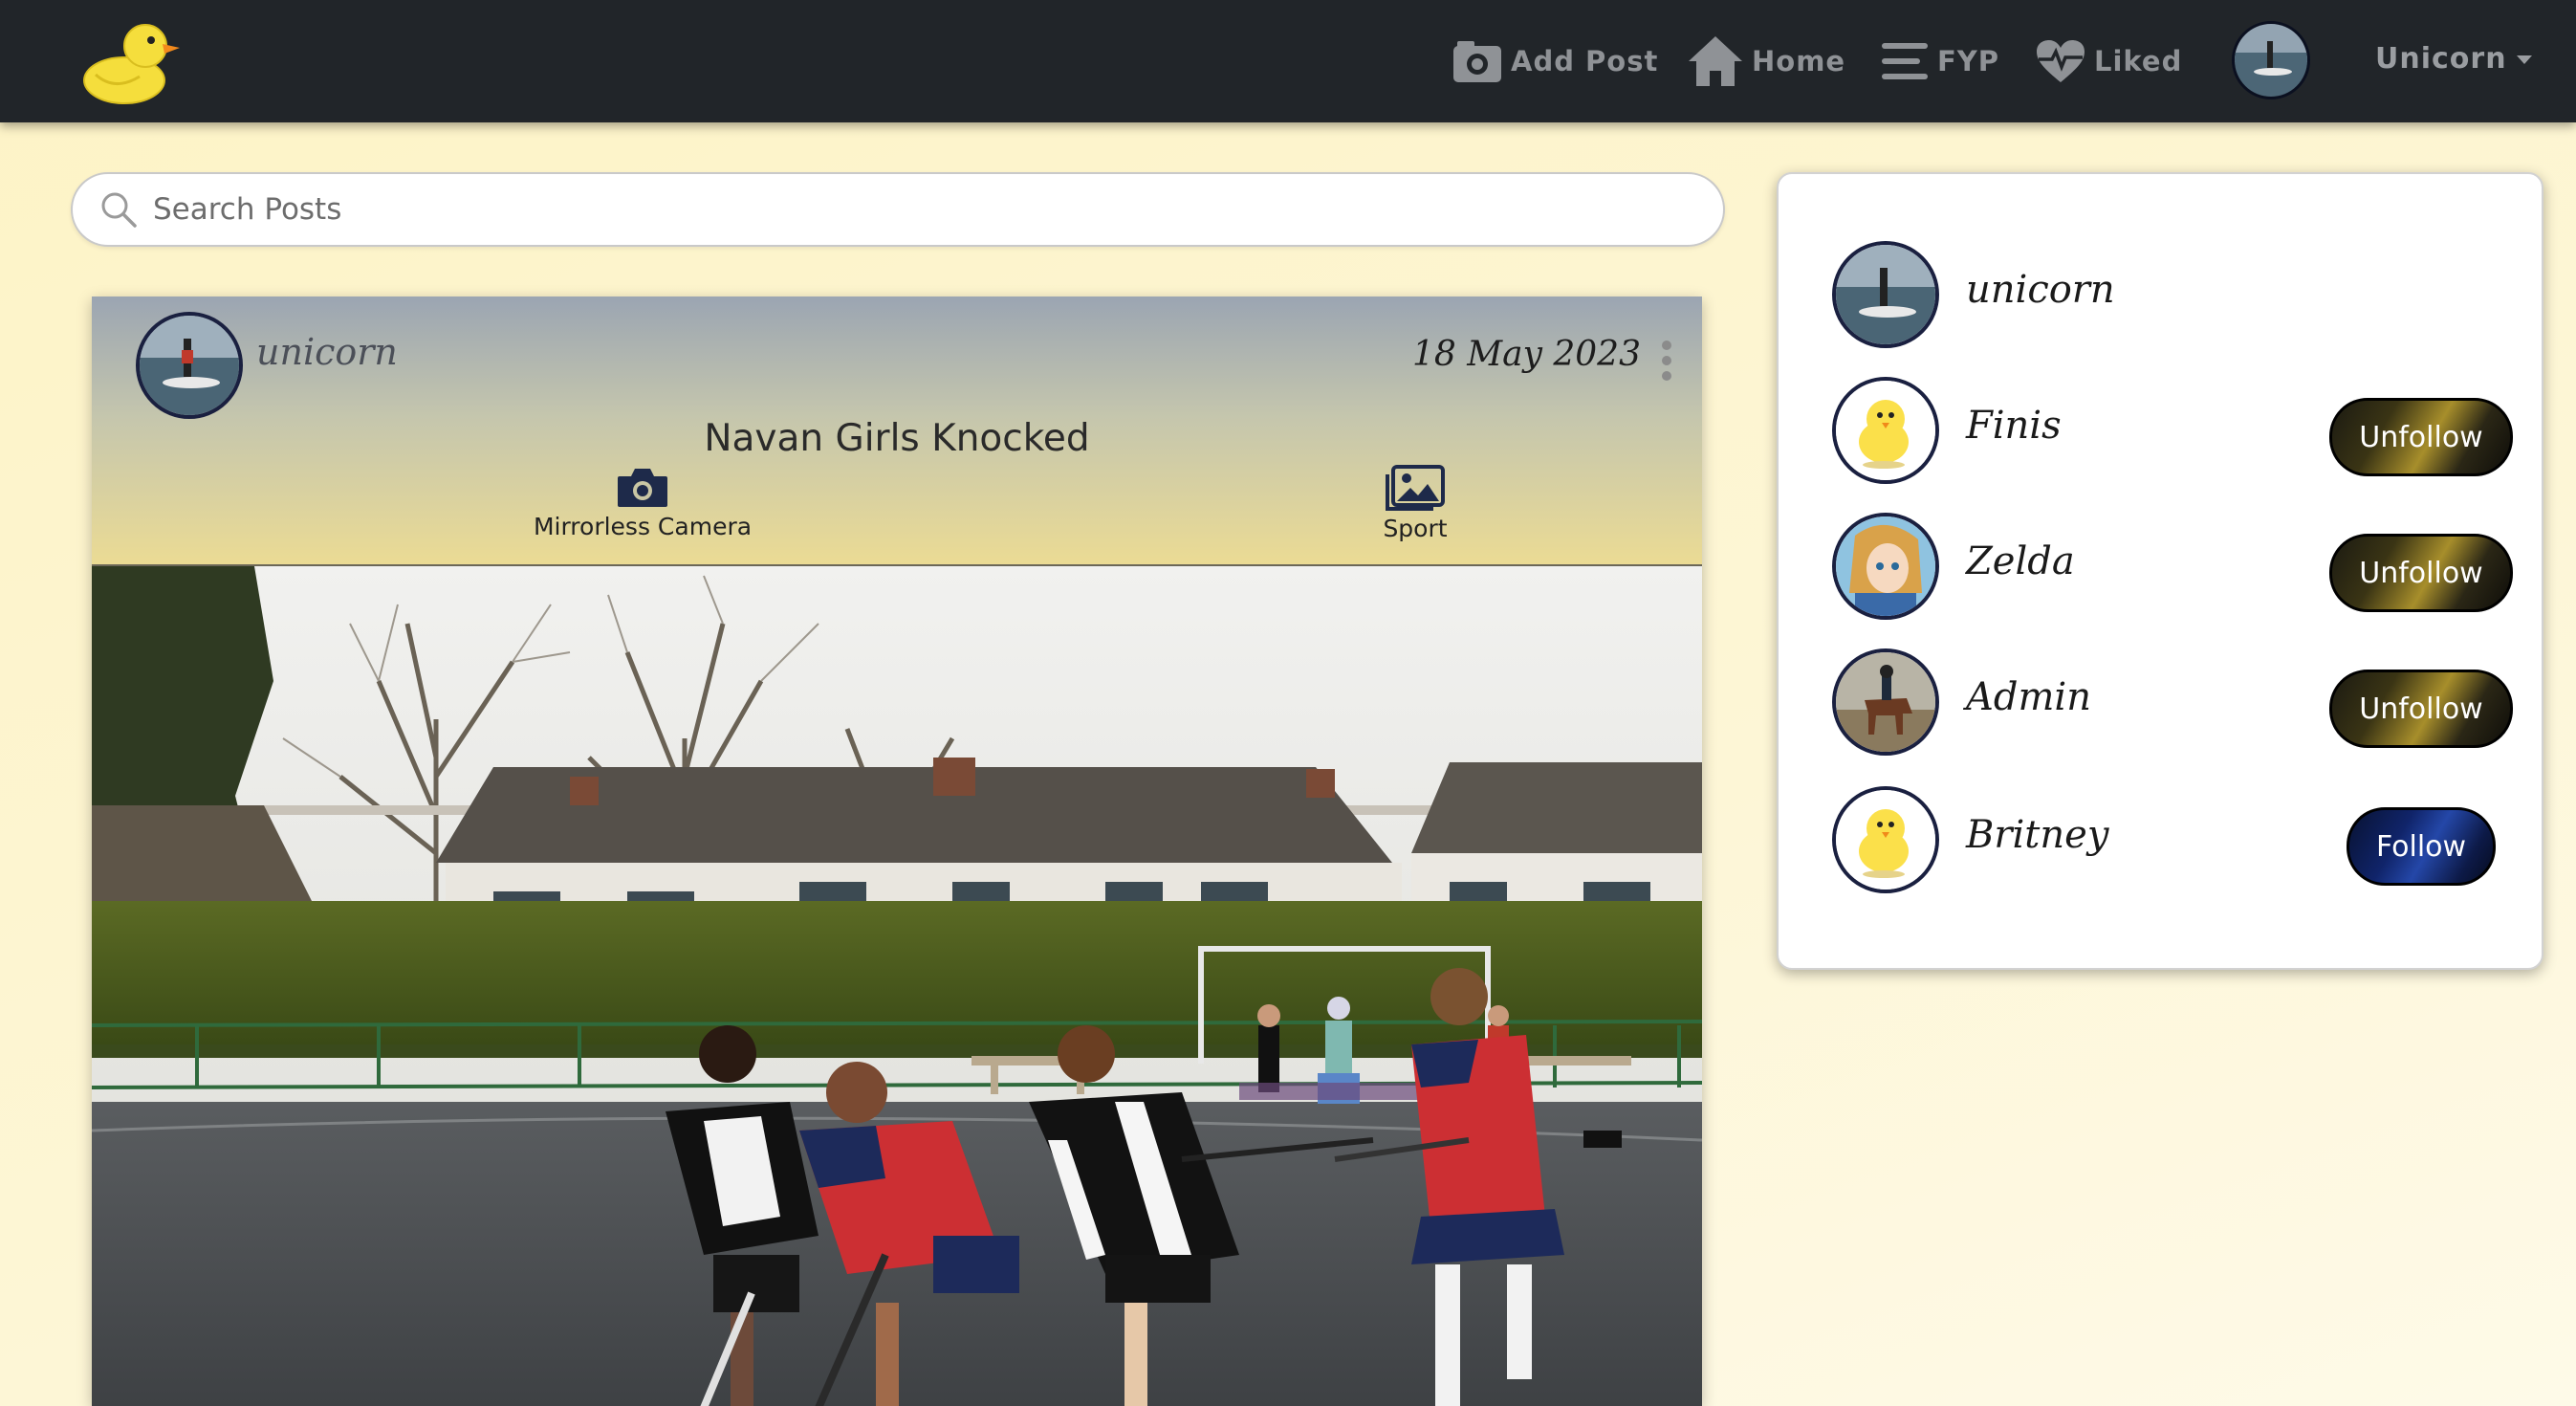  I want to click on post-date: 18 May 2023, so click(1526, 354).